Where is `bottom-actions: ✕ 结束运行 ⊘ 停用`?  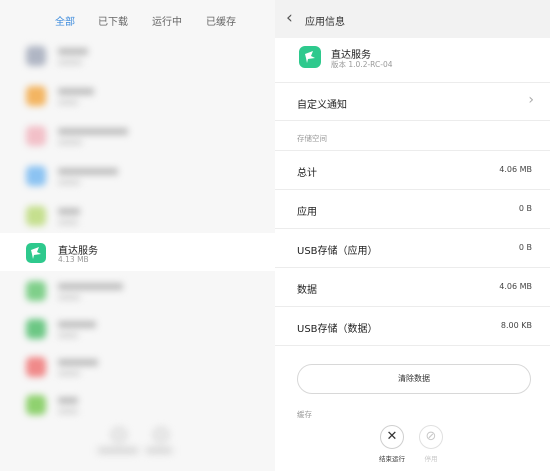
bottom-actions: ✕ 结束运行 ⊘ 停用 is located at coordinates (412, 444).